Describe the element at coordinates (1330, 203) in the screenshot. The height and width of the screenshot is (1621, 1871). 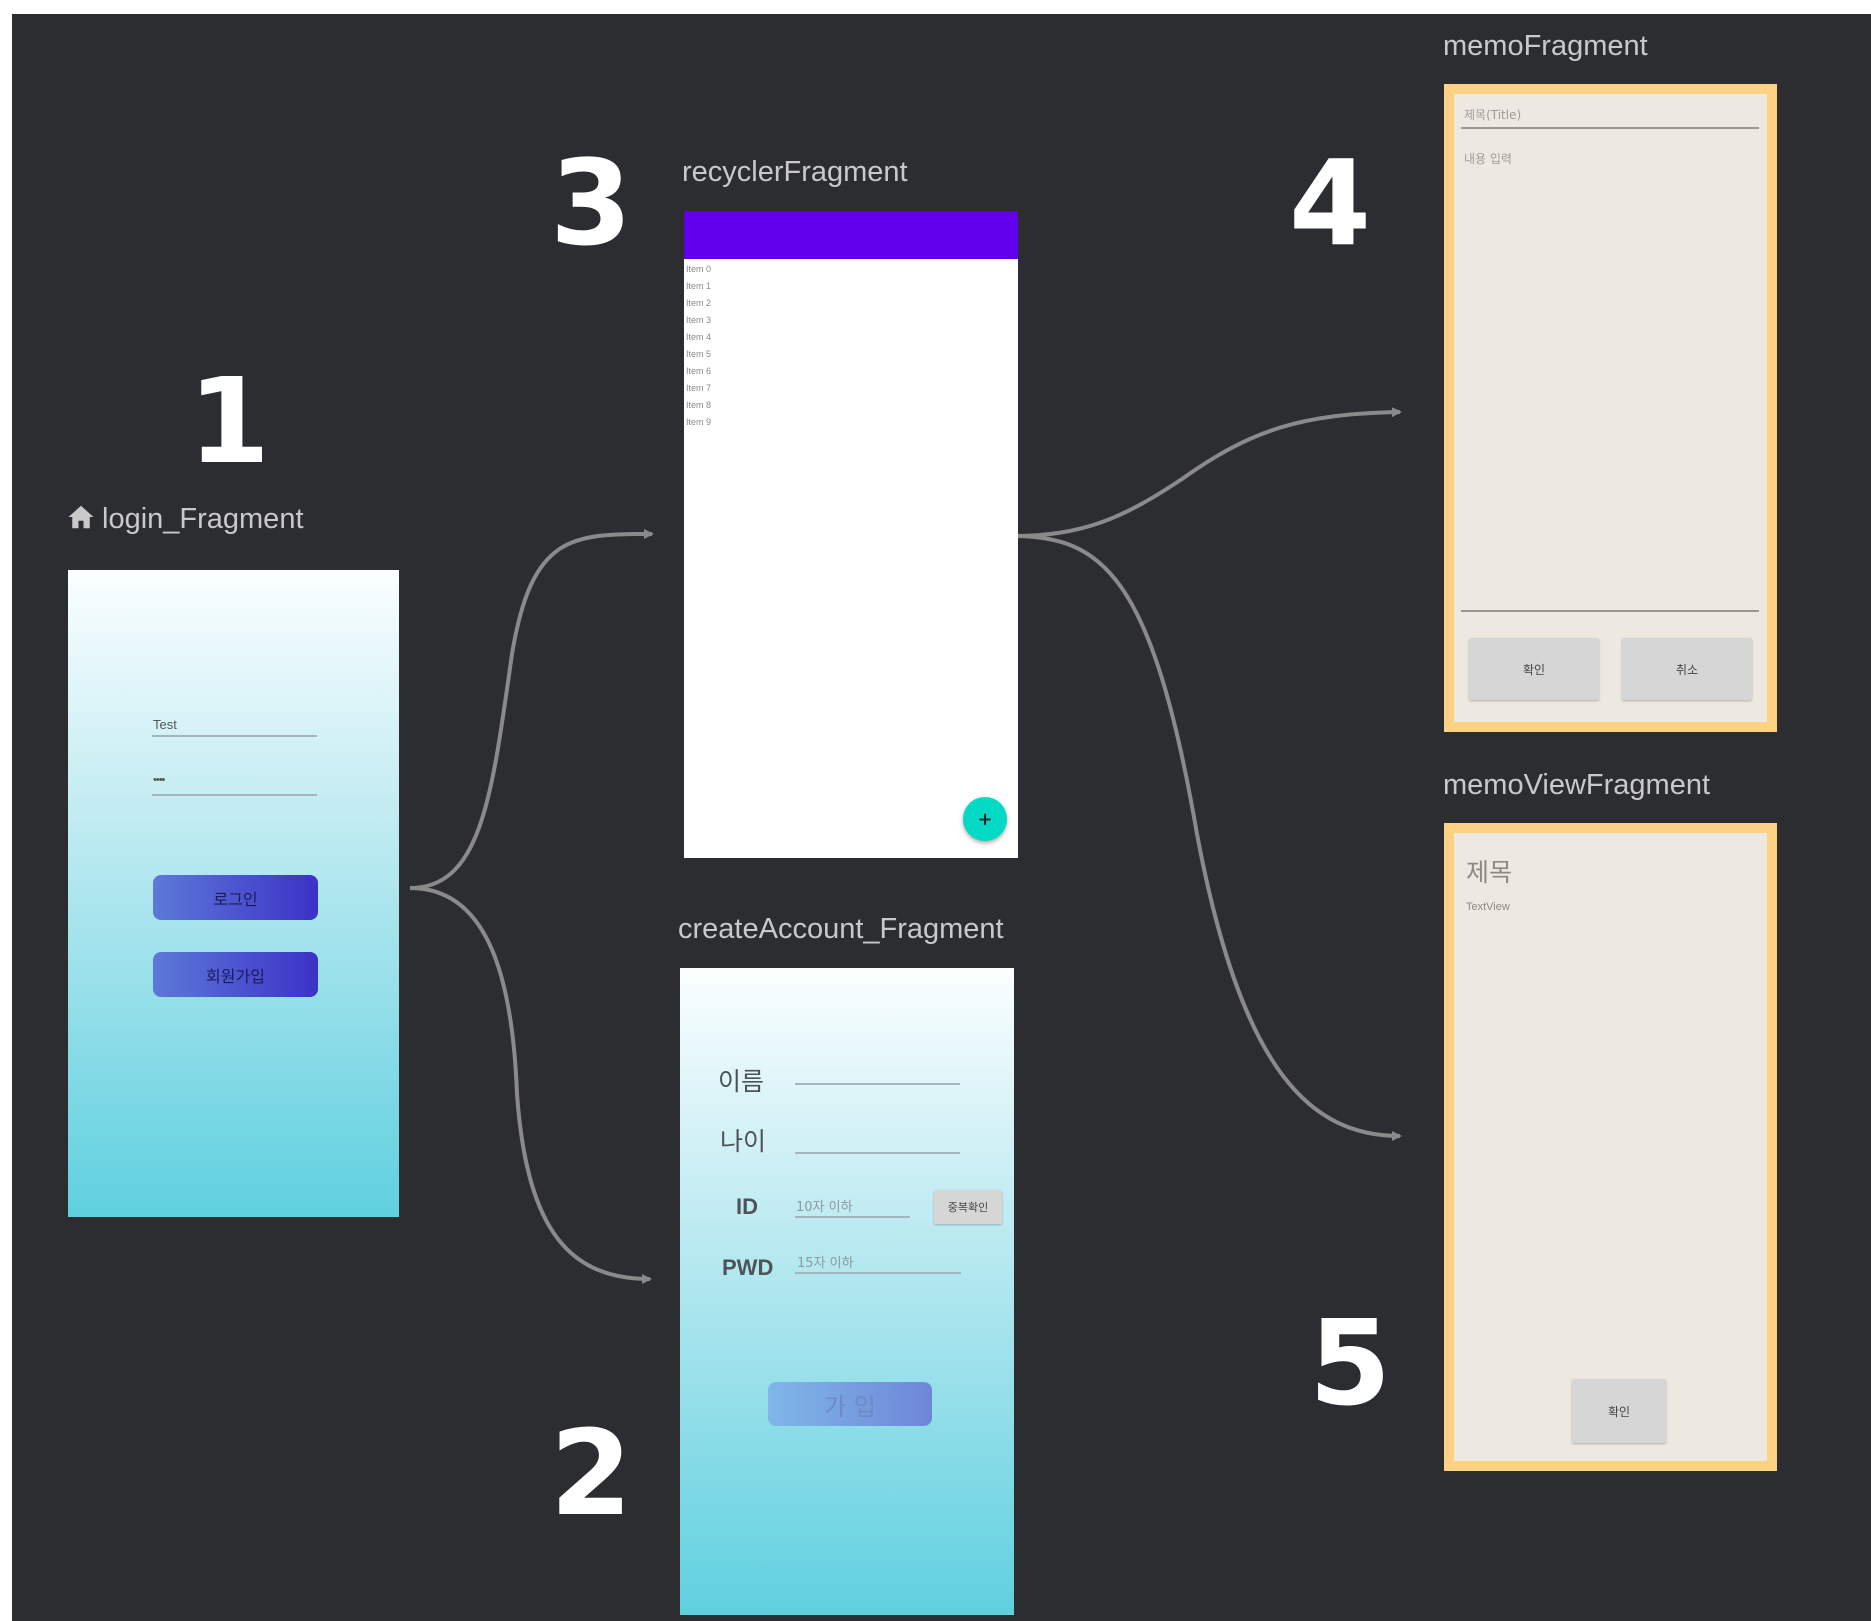
I see `step-number-4: 4` at that location.